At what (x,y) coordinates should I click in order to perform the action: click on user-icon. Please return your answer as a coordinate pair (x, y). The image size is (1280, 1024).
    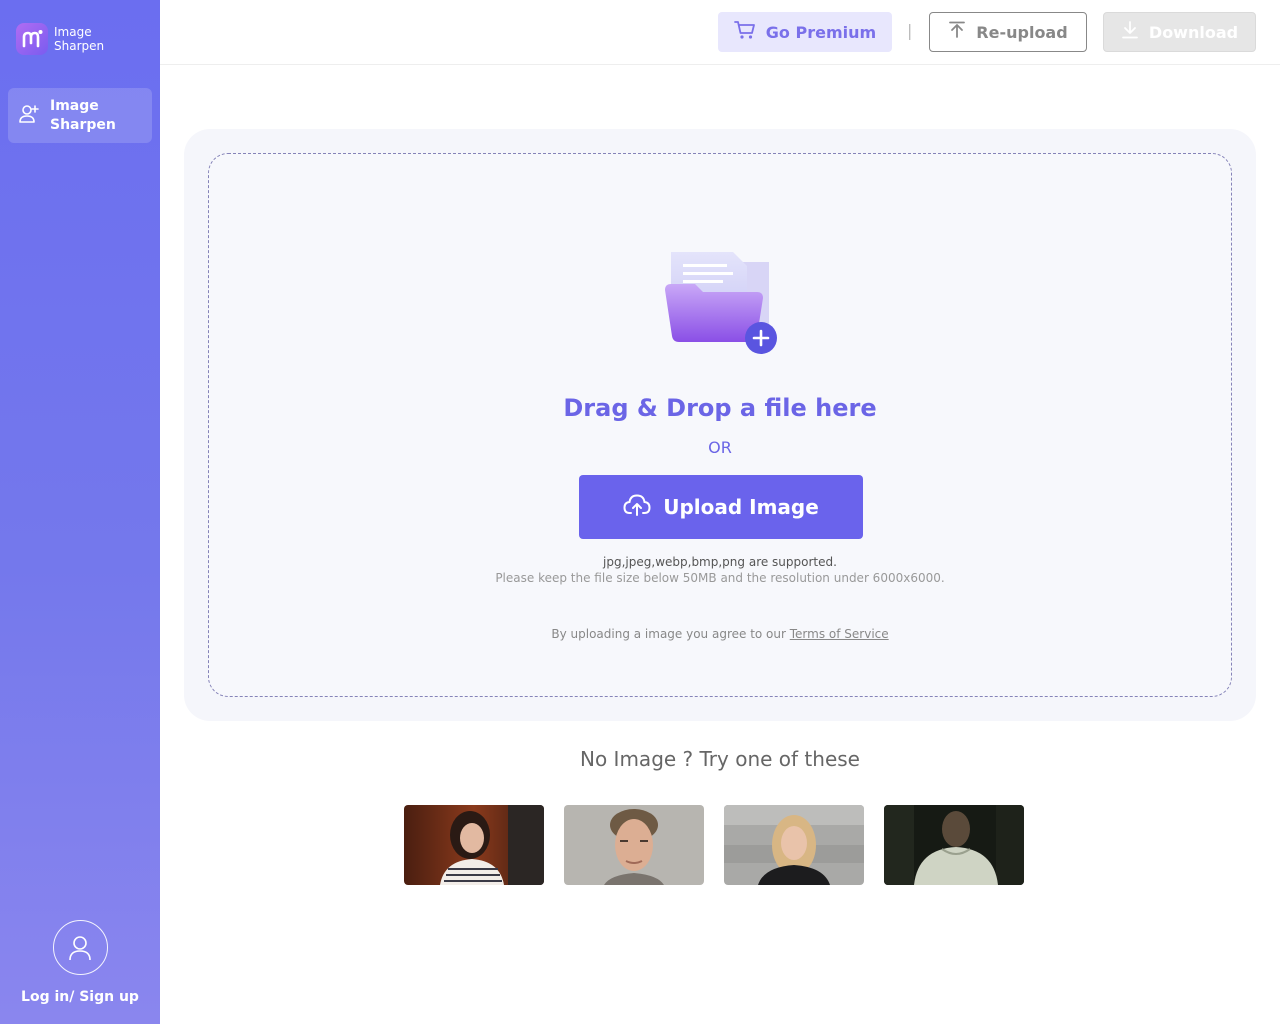
    Looking at the image, I should click on (80, 947).